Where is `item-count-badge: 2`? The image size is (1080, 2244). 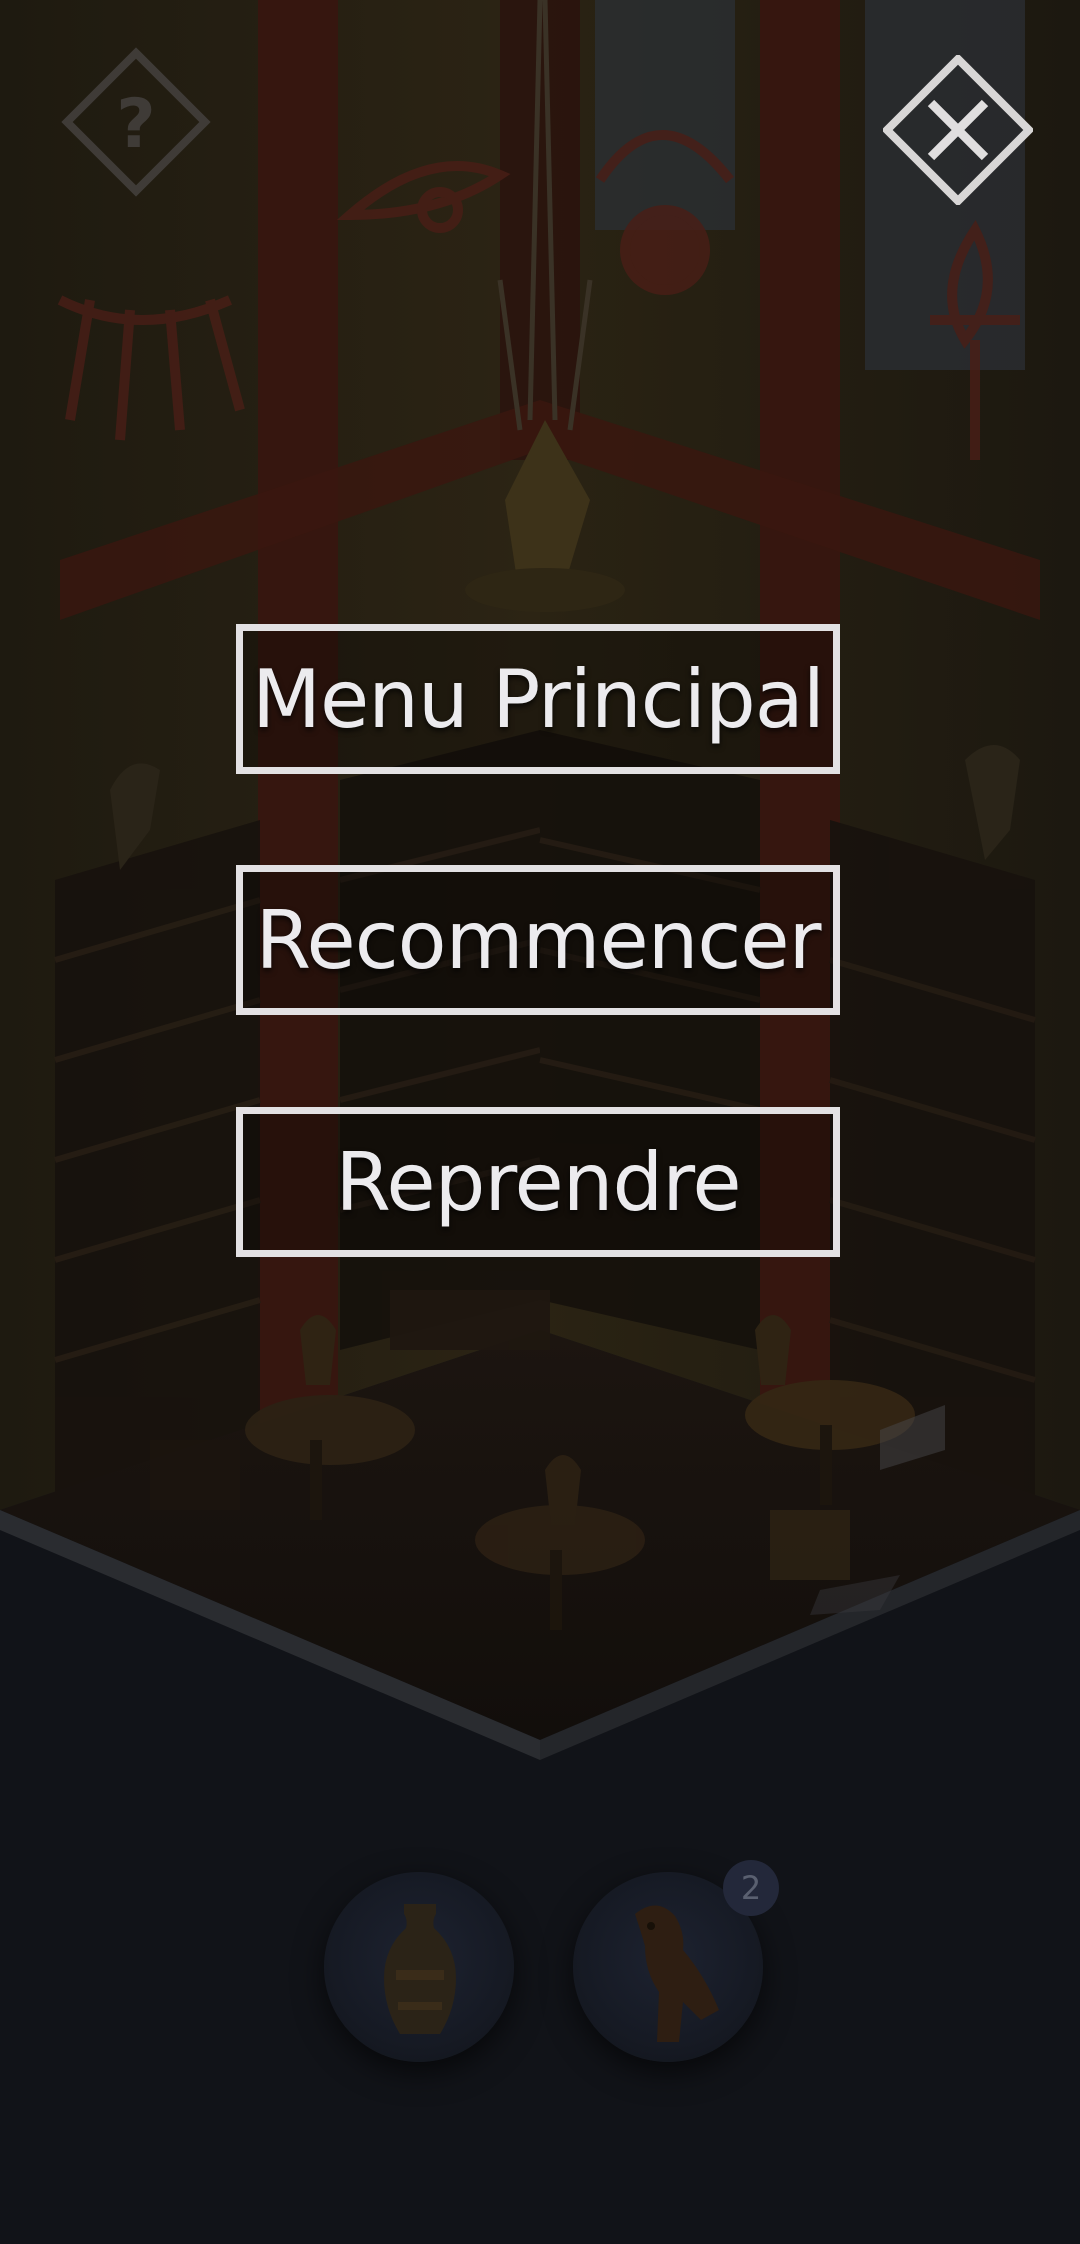
item-count-badge: 2 is located at coordinates (751, 1888).